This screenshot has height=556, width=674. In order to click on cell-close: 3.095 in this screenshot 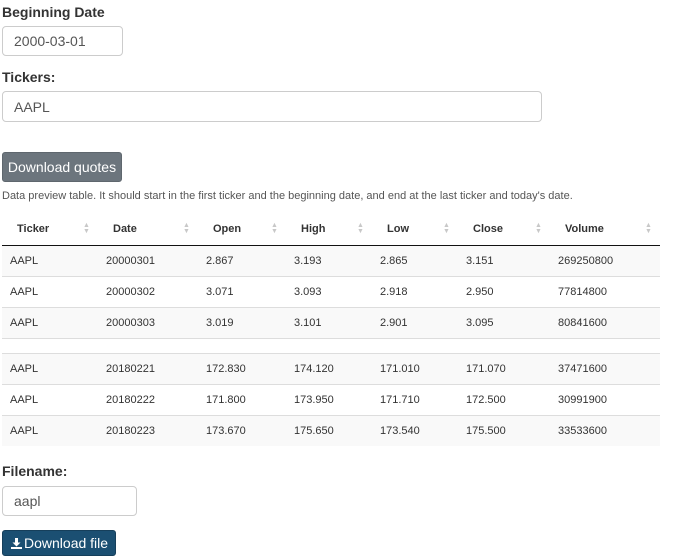, I will do `click(504, 322)`.